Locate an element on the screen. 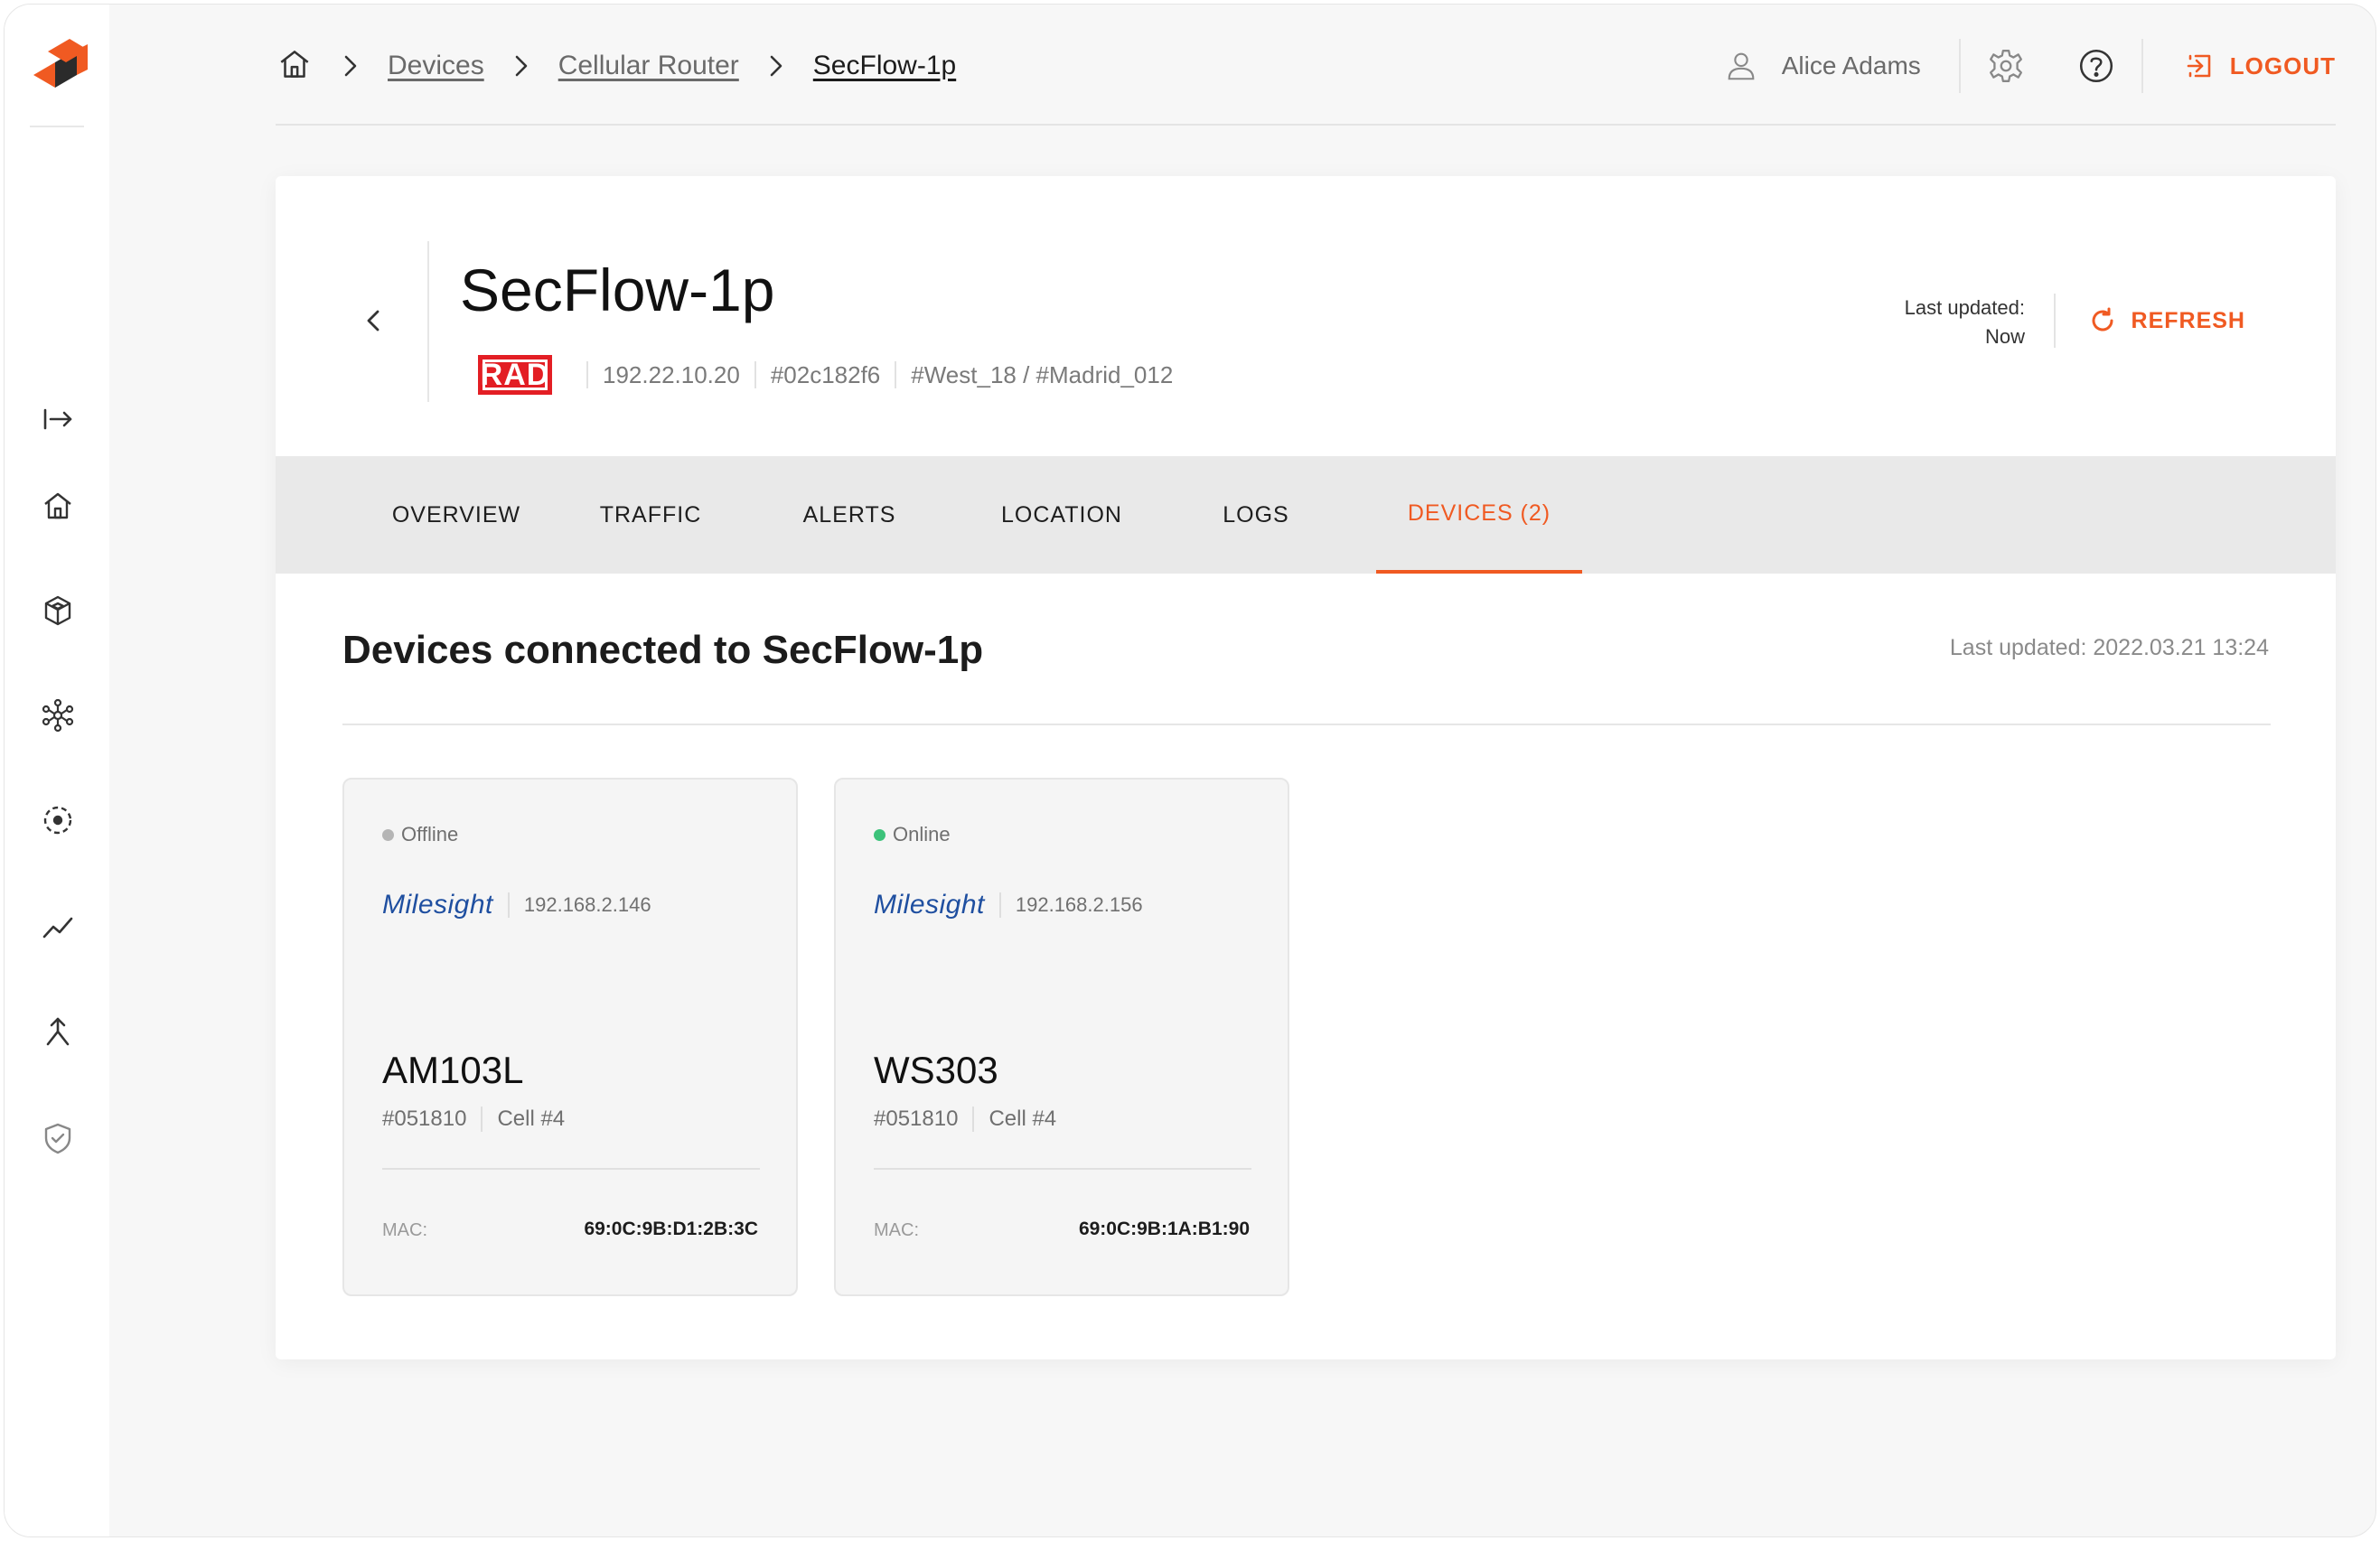 This screenshot has height=1541, width=2380. gear-icon is located at coordinates (2005, 66).